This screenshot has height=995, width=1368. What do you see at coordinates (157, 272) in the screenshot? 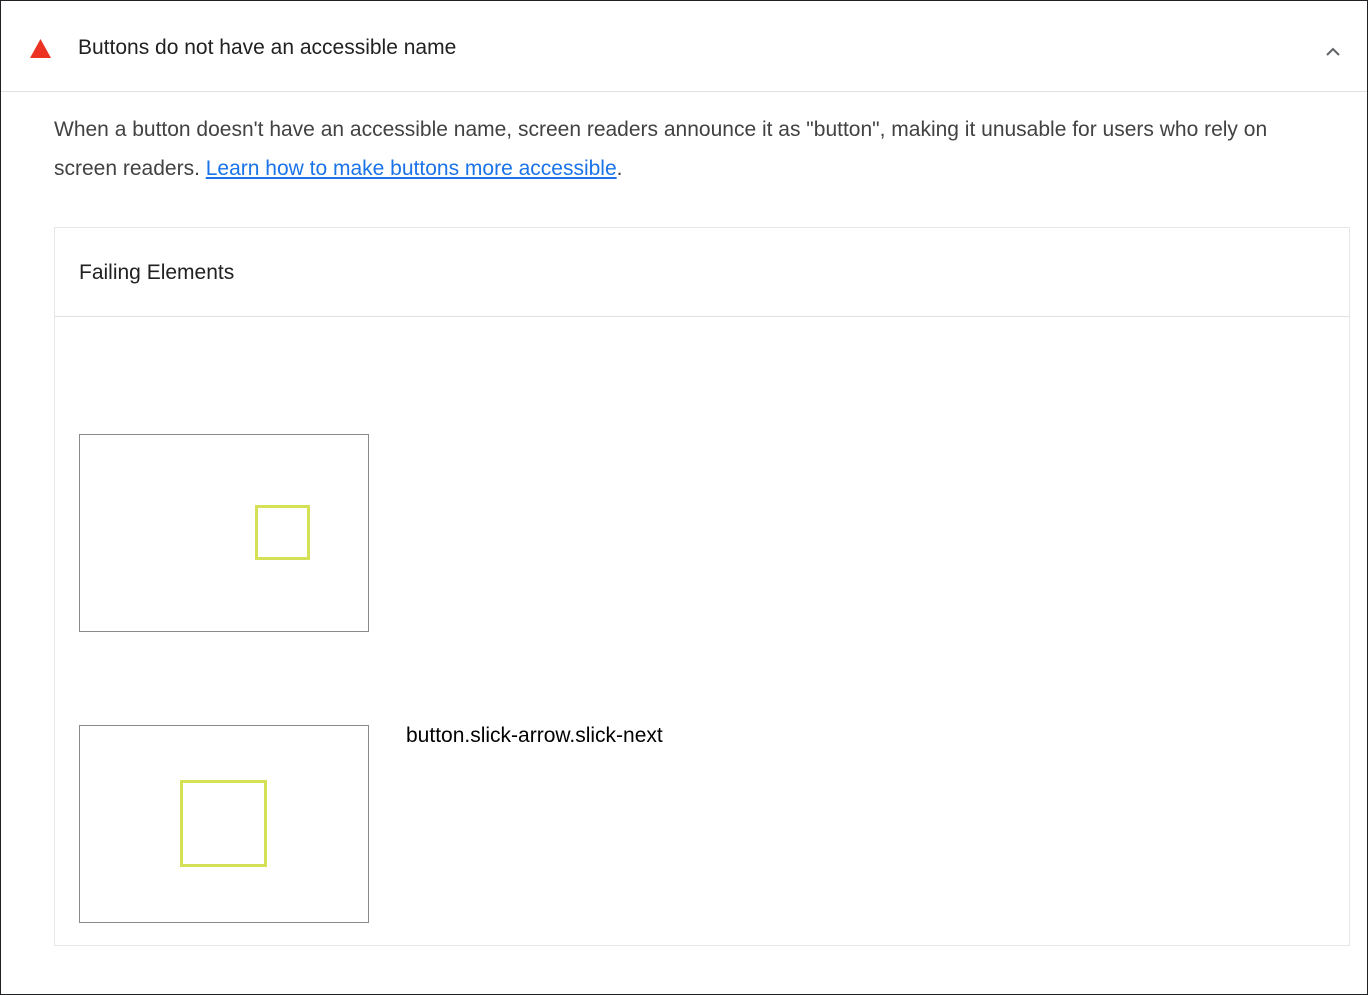
I see `column-header-failing-elements: Failing Elements` at bounding box center [157, 272].